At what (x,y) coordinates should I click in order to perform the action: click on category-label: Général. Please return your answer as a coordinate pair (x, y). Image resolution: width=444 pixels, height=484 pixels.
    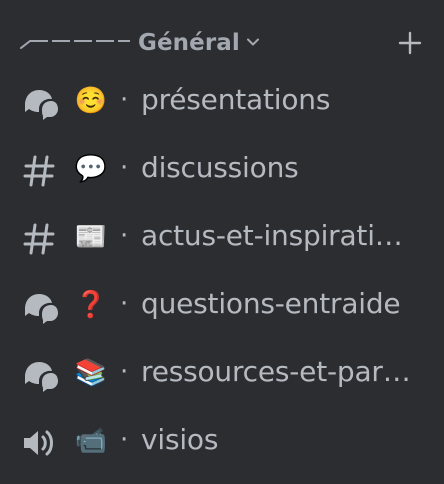
    Looking at the image, I should click on (189, 43).